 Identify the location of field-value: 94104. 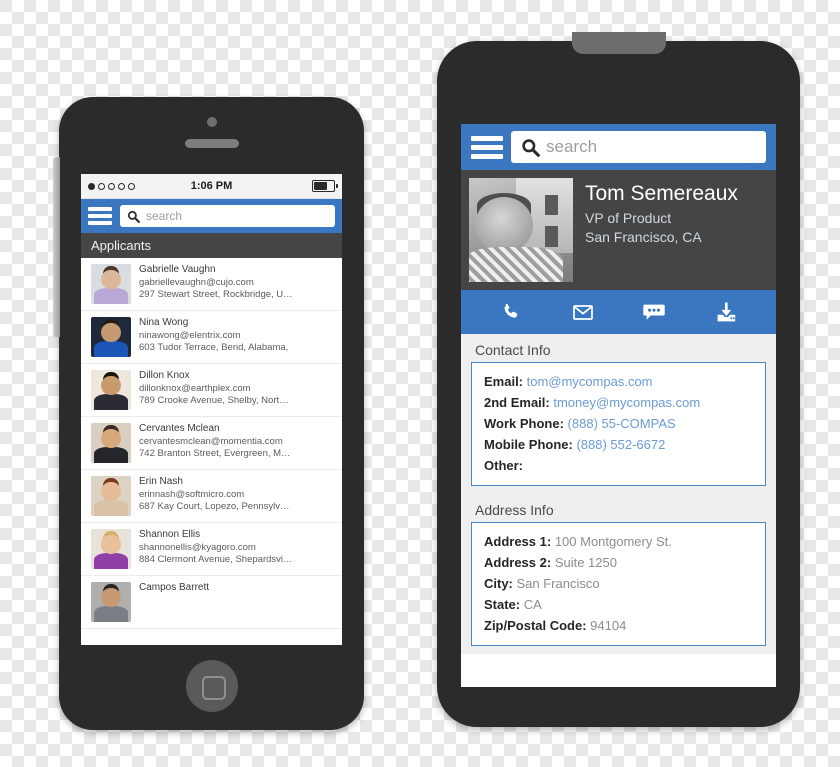
(606, 626).